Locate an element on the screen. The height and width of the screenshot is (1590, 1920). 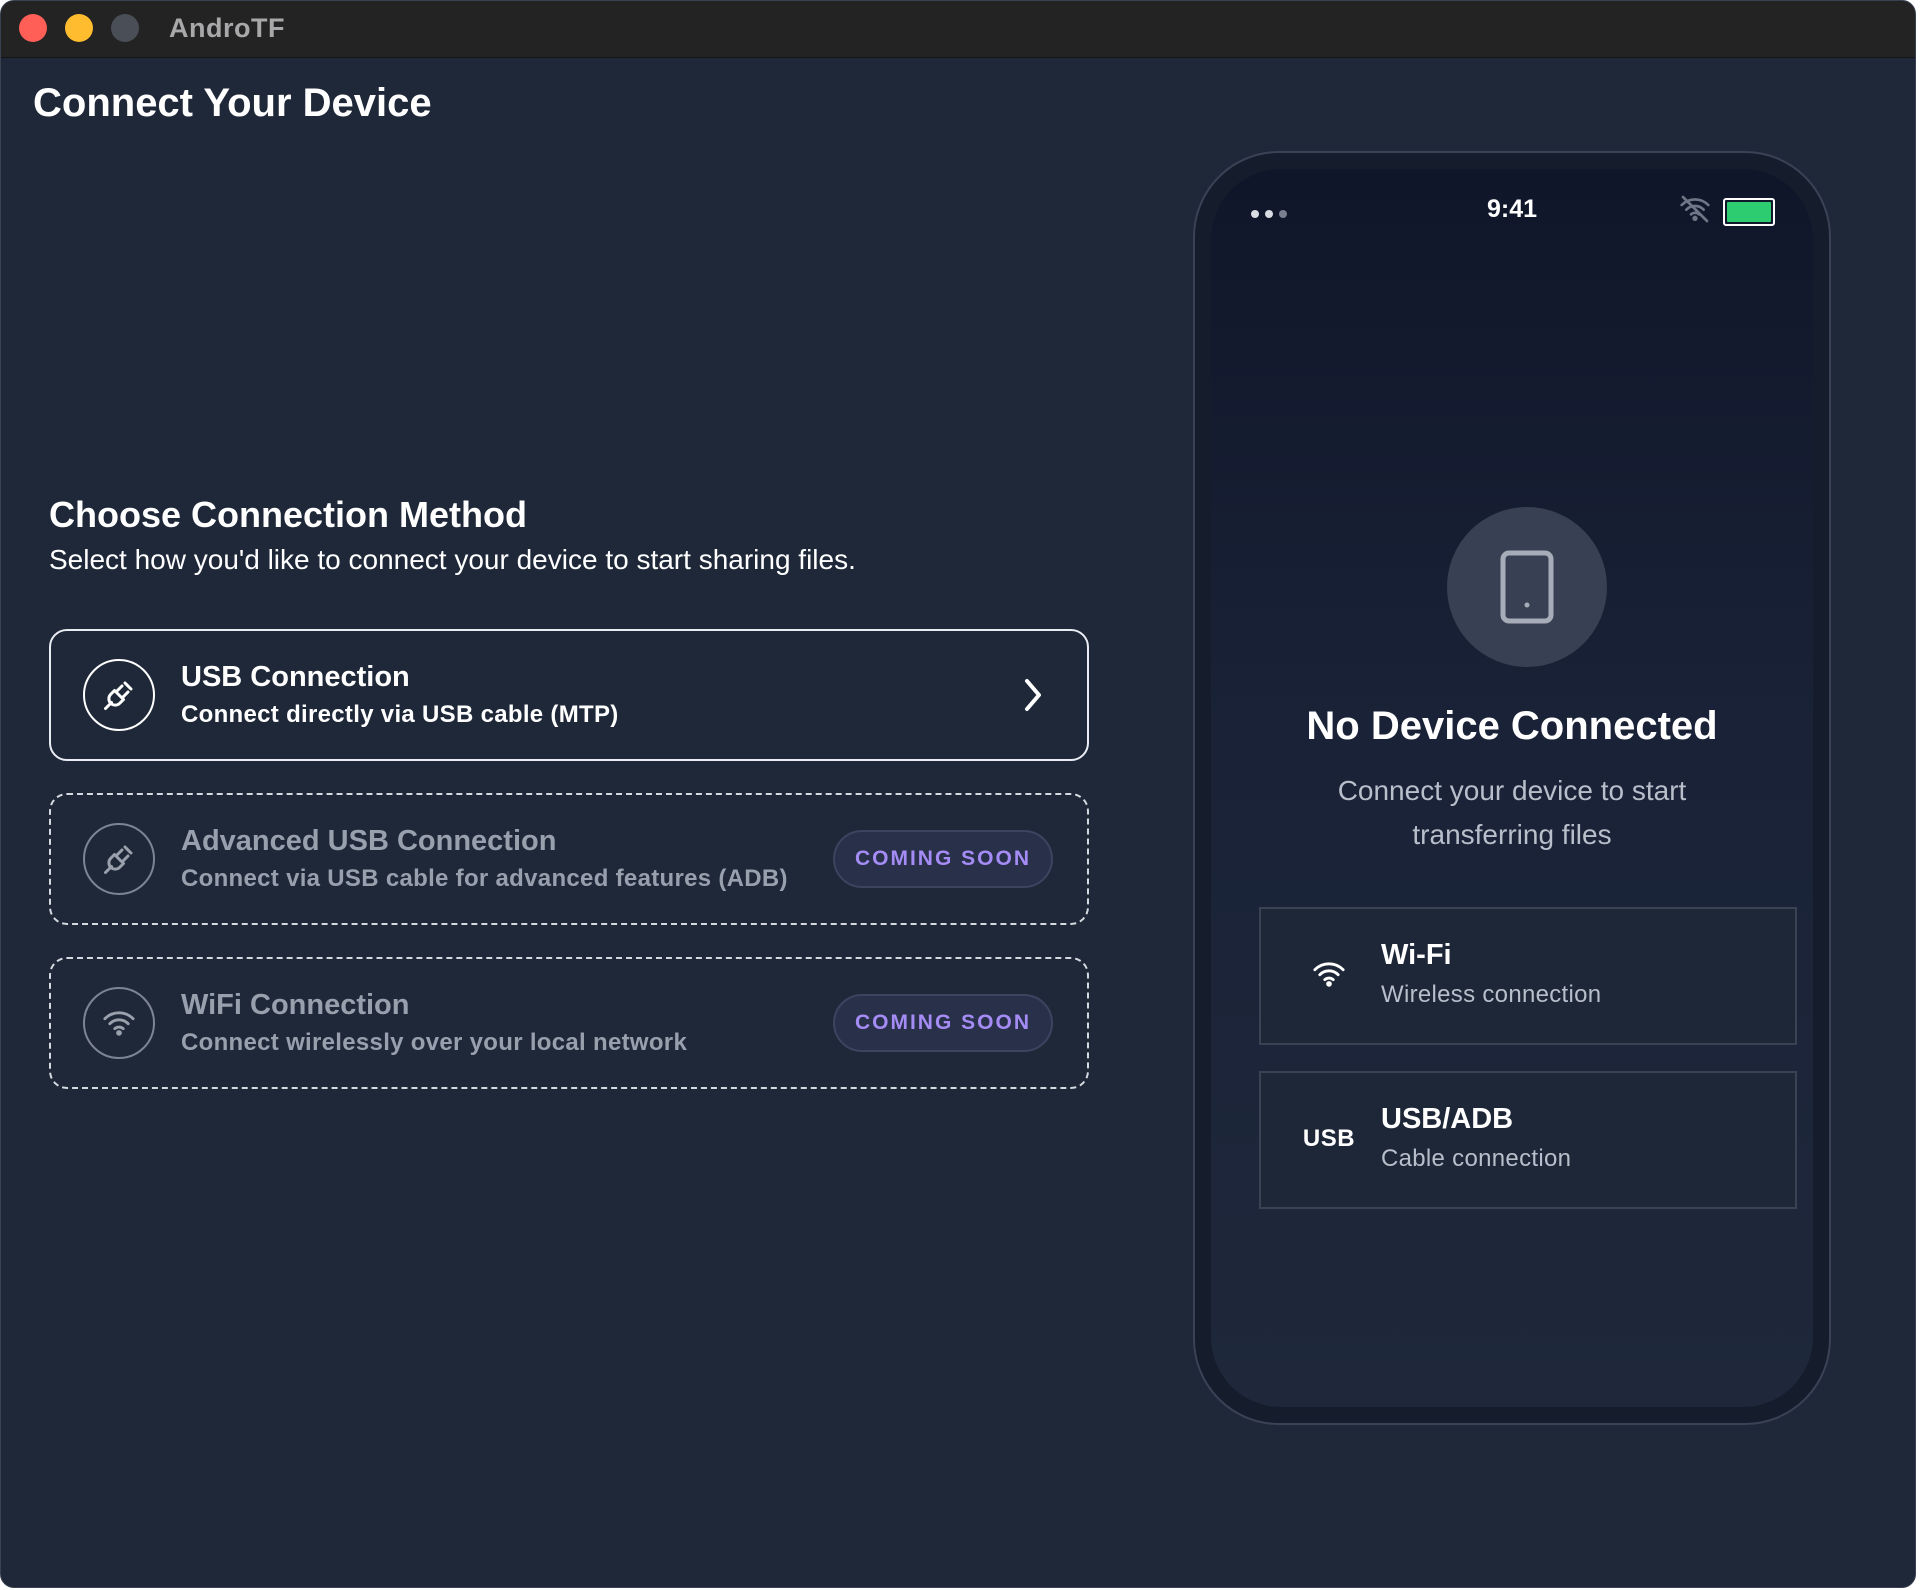
page-title: Connect Your Device is located at coordinates (232, 103).